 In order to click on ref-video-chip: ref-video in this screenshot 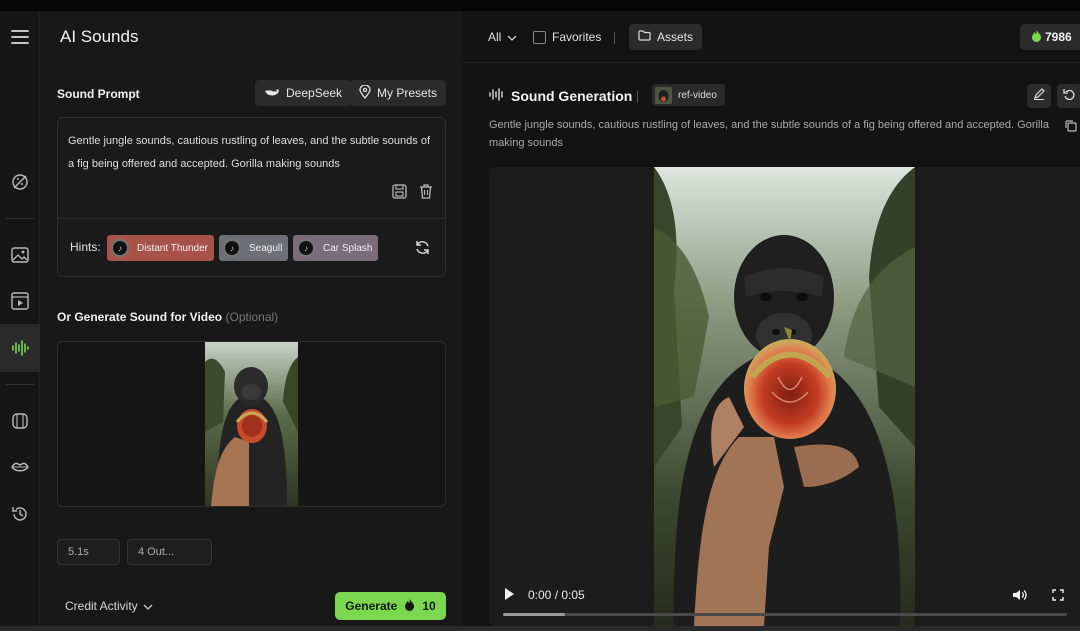, I will do `click(688, 95)`.